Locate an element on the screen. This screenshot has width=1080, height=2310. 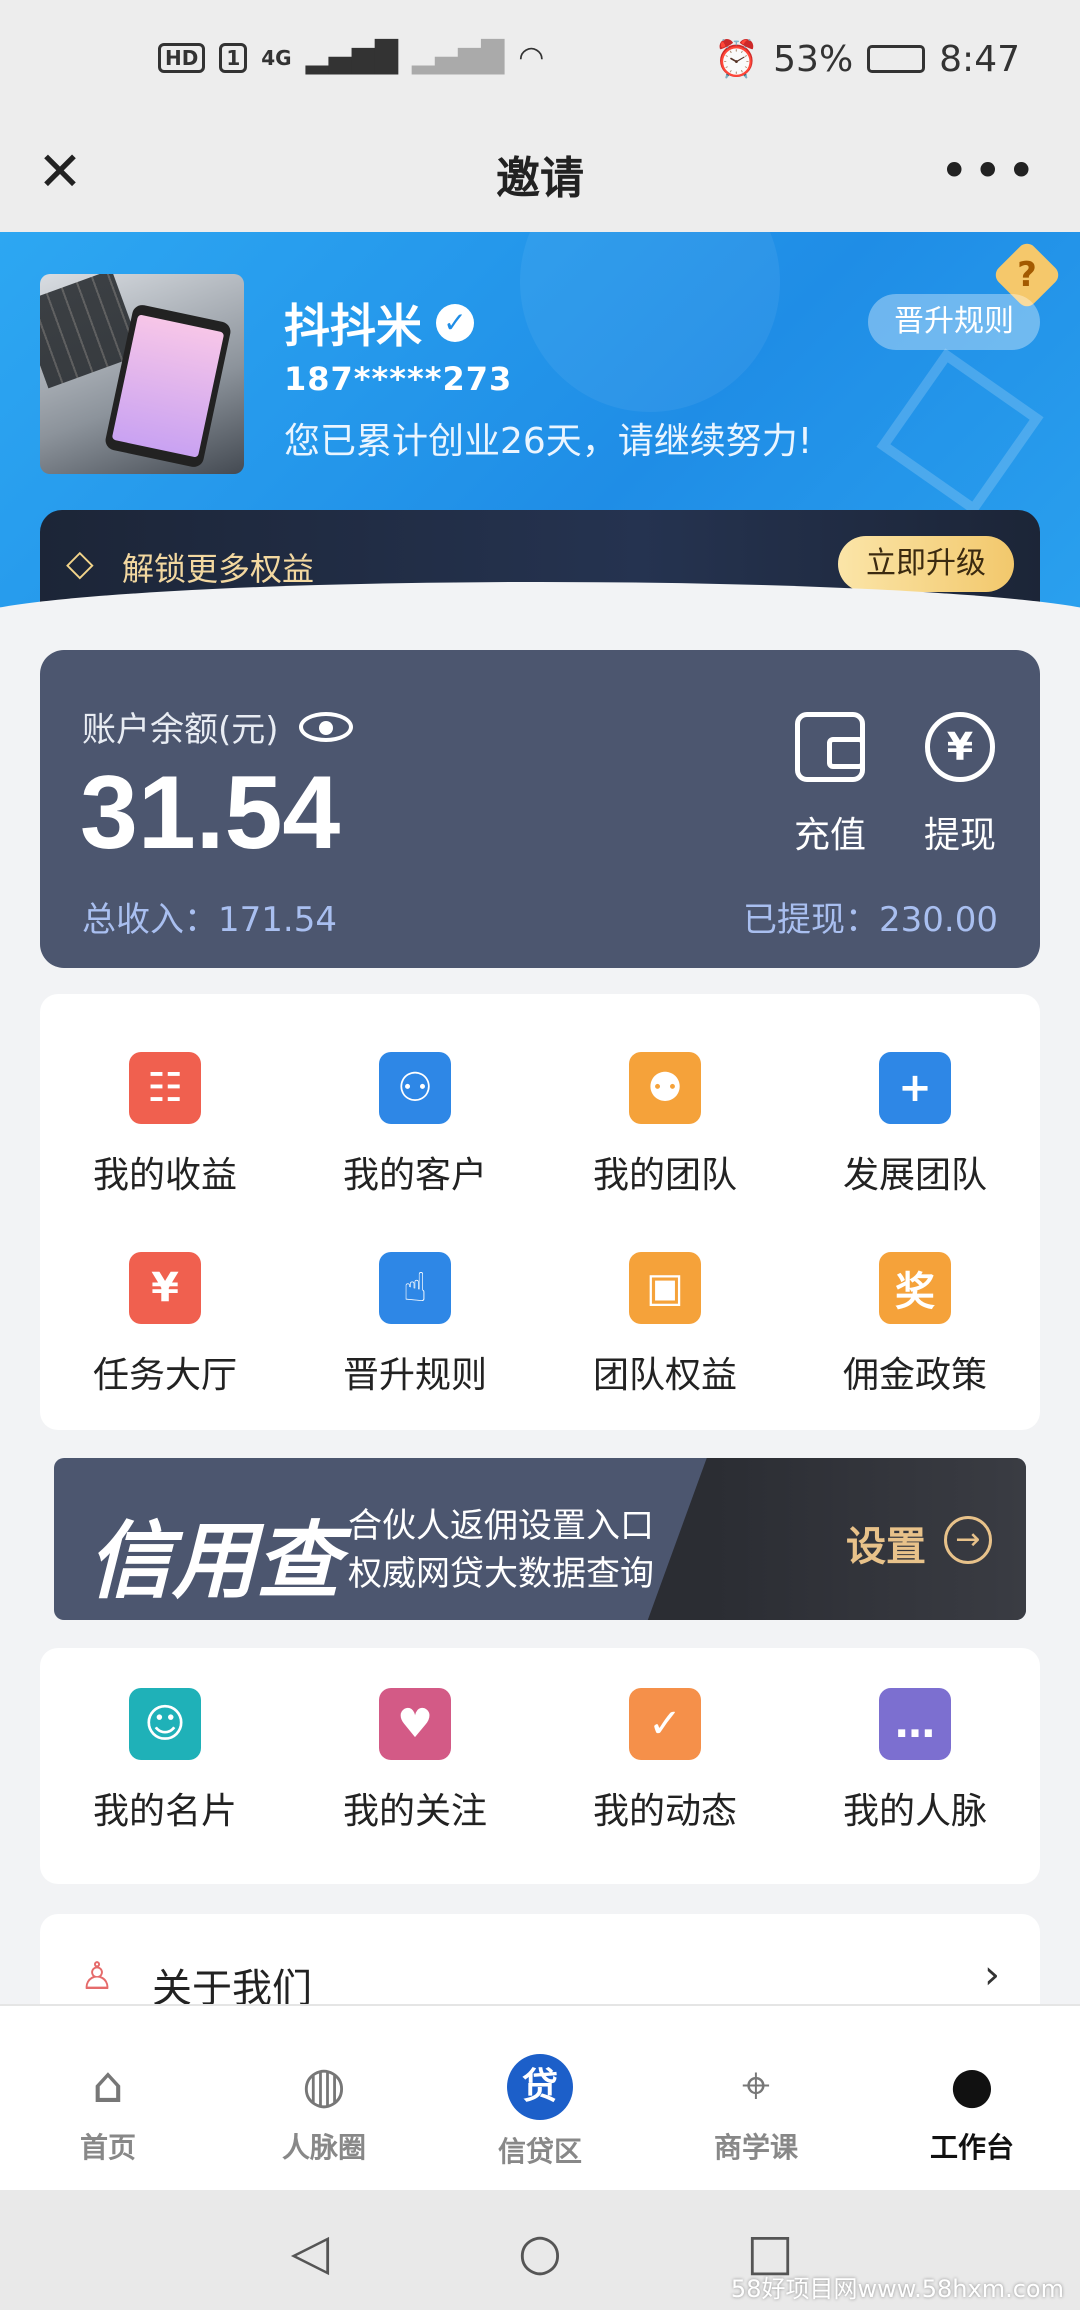
status-bar: HD 1 4G ▂▄▆█ ▂▄▆█ ◠ ⏰ 53% 8:47 is located at coordinates (540, 60).